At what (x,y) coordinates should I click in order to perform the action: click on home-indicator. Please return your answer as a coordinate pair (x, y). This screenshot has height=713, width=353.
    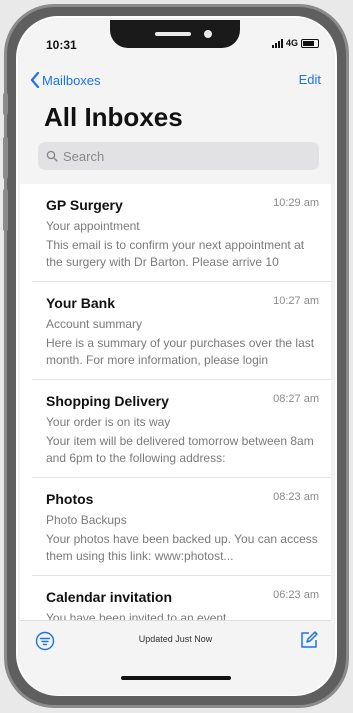
    Looking at the image, I should click on (176, 678).